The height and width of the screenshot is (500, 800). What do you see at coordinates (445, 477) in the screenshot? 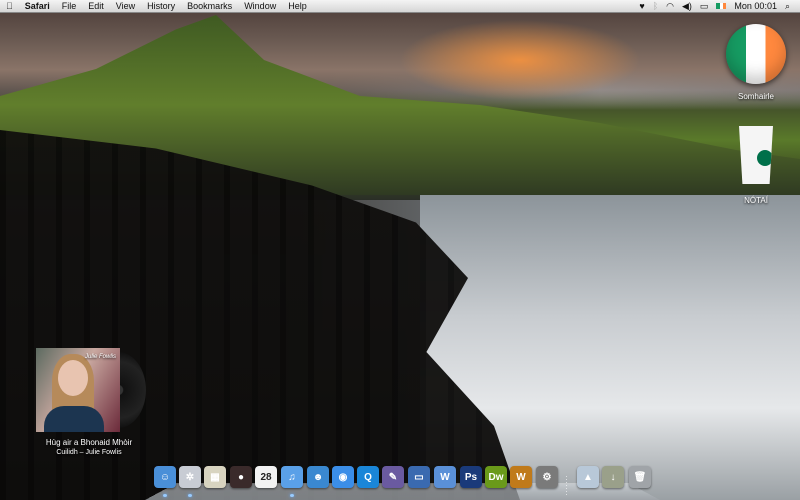
I see `dock-word-icon: W` at bounding box center [445, 477].